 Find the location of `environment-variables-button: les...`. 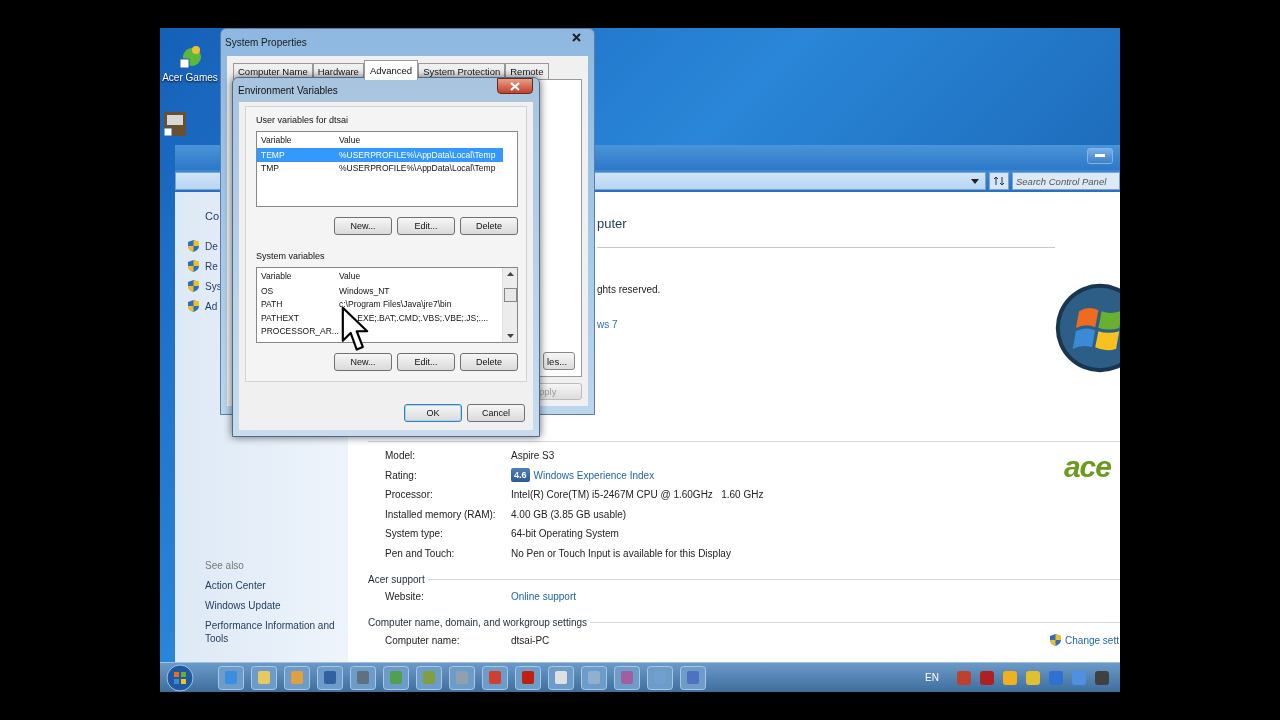

environment-variables-button: les... is located at coordinates (559, 361).